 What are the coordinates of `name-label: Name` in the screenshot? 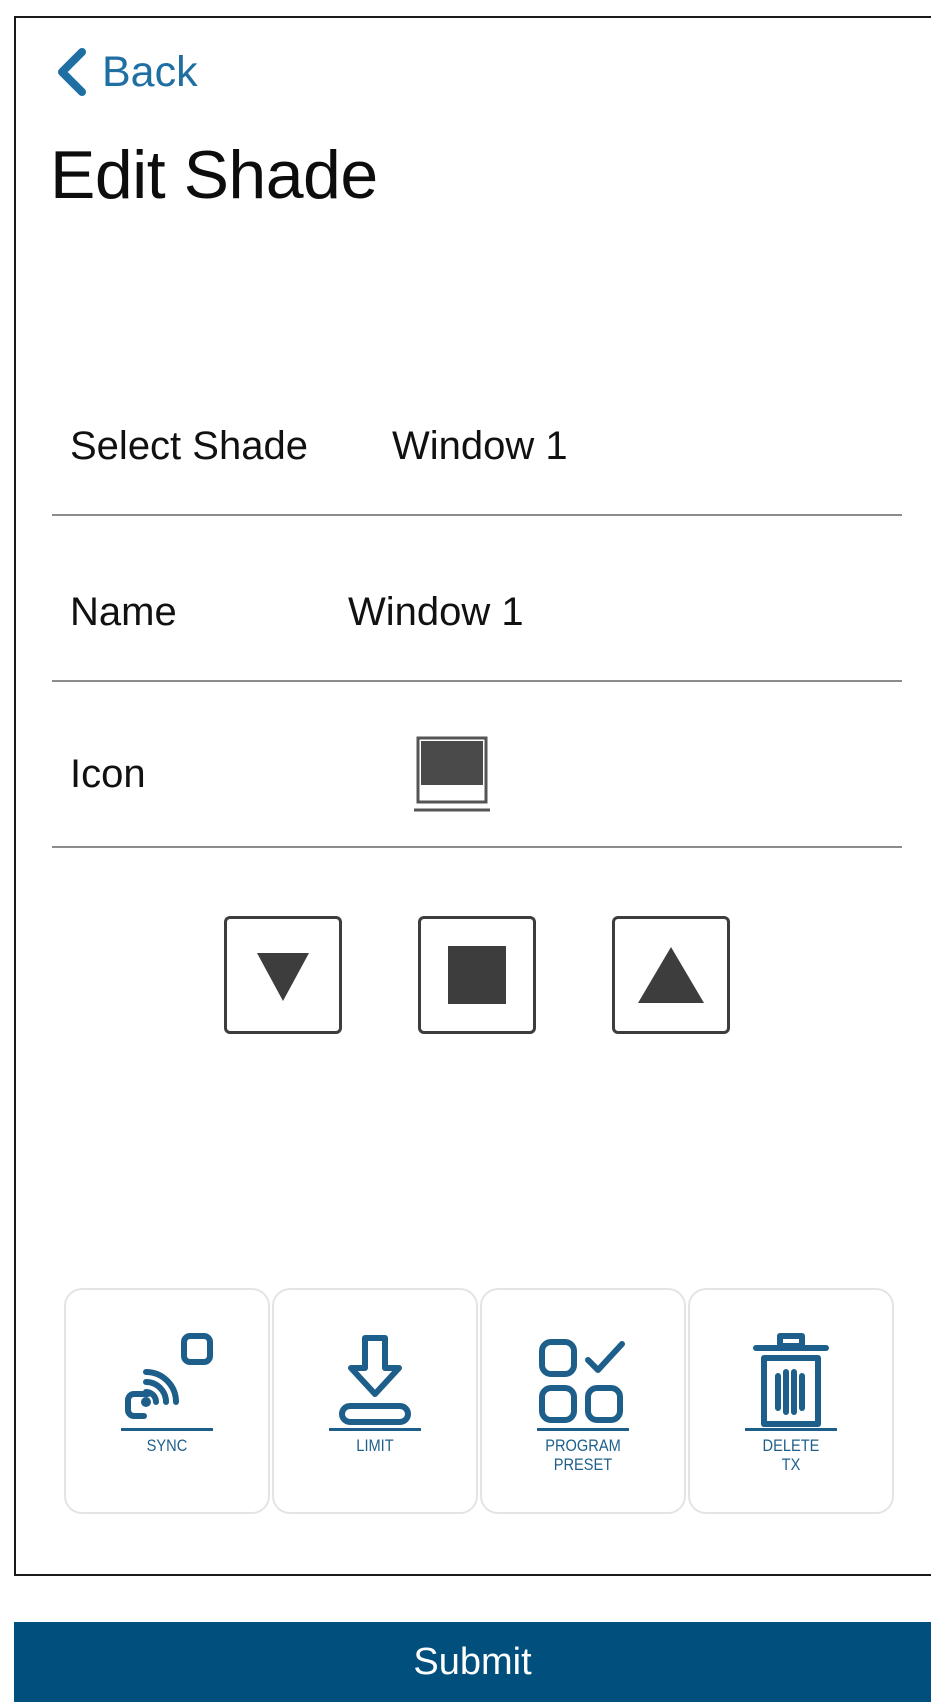 It's located at (123, 612).